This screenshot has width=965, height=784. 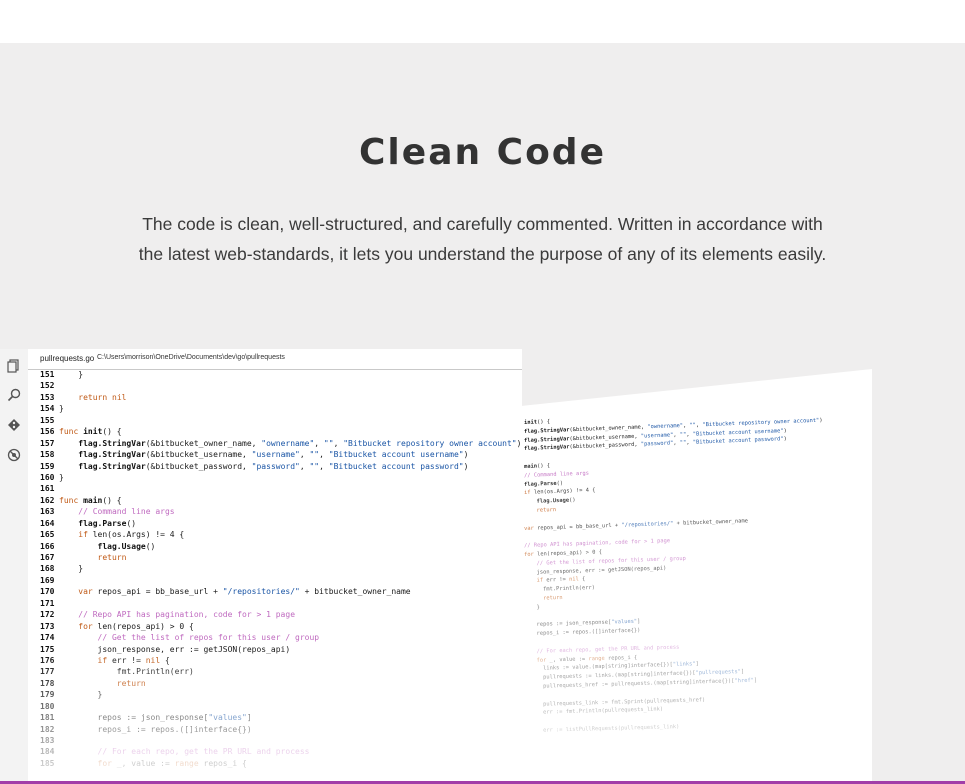 I want to click on line-text: flag.Parse(), so click(x=107, y=523).